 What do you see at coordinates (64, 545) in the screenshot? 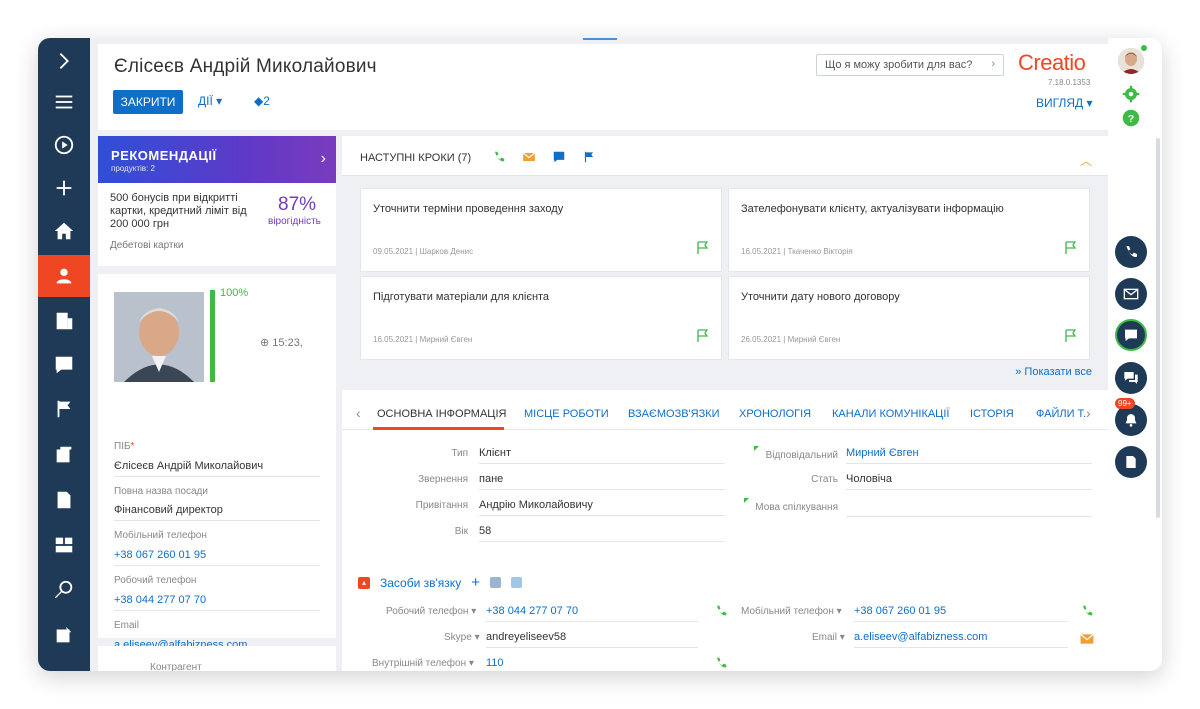
I see `dashboard-icon` at bounding box center [64, 545].